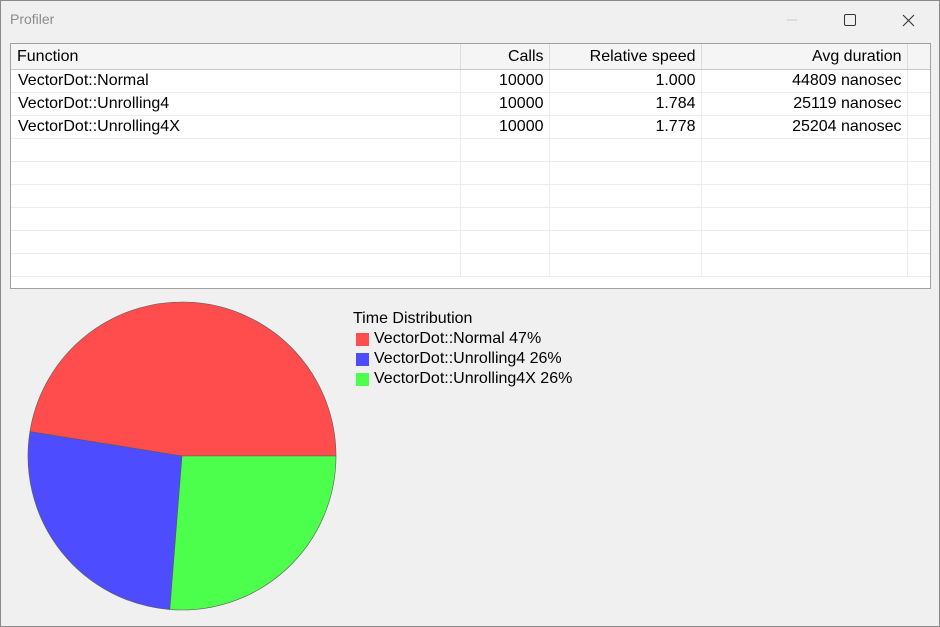 The width and height of the screenshot is (940, 627). Describe the element at coordinates (236, 104) in the screenshot. I see `cell-function: VectorDot::Unrolling4` at that location.